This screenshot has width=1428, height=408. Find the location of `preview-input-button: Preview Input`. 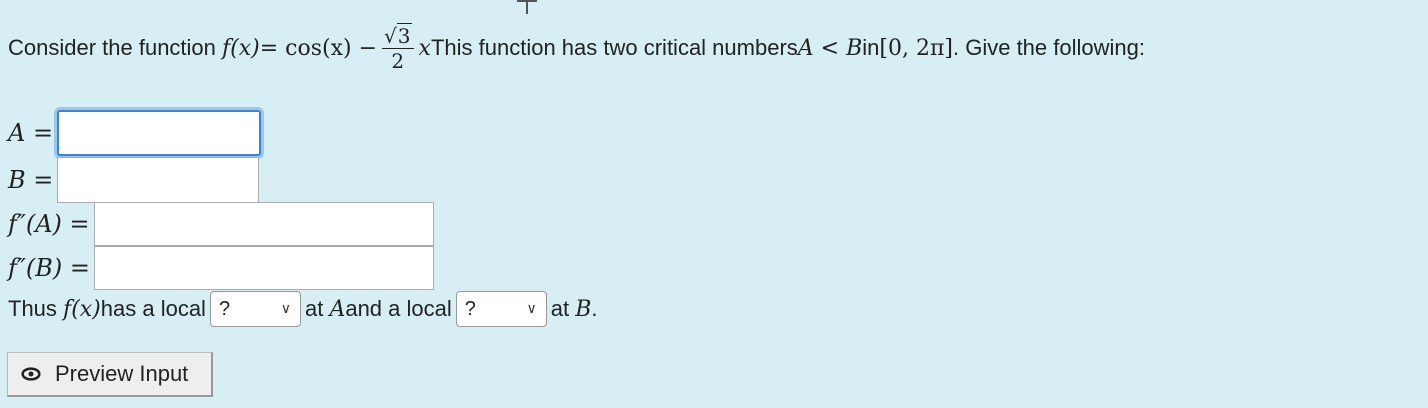

preview-input-button: Preview Input is located at coordinates (110, 374).